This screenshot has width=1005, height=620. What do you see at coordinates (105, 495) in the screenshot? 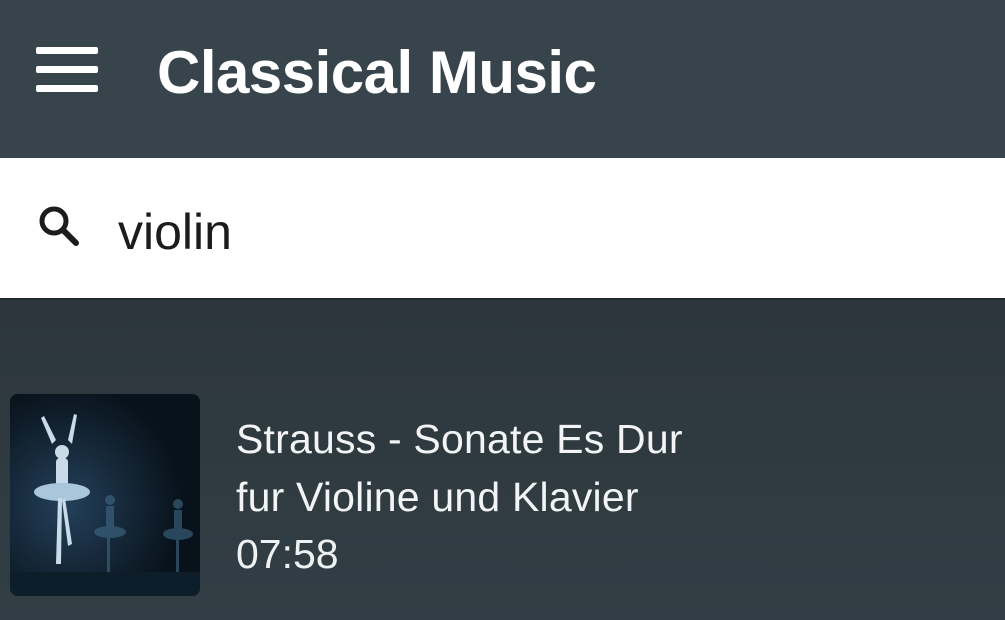
I see `ballet-dancer-thumbnail` at bounding box center [105, 495].